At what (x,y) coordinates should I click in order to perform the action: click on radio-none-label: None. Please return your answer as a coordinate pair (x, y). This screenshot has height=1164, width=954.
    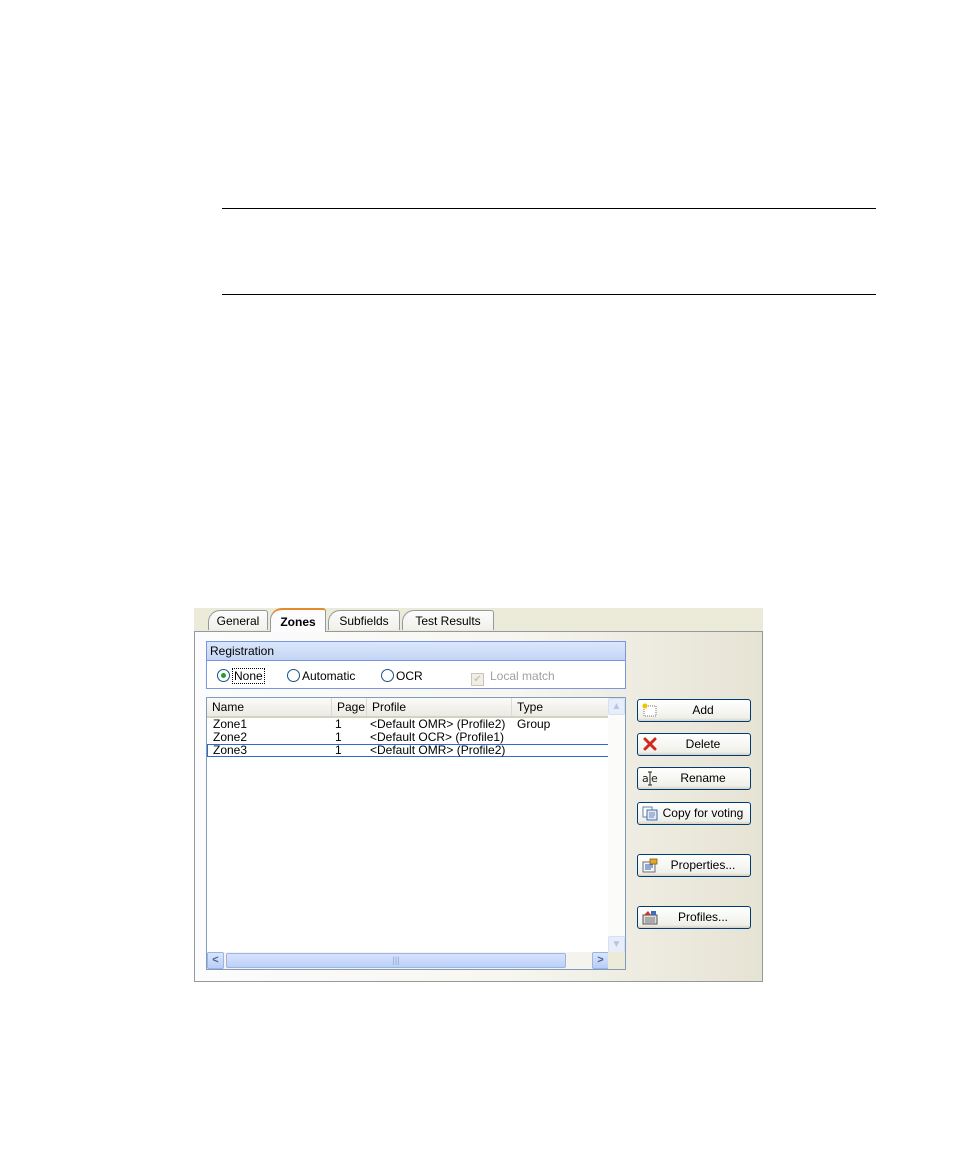
    Looking at the image, I should click on (248, 676).